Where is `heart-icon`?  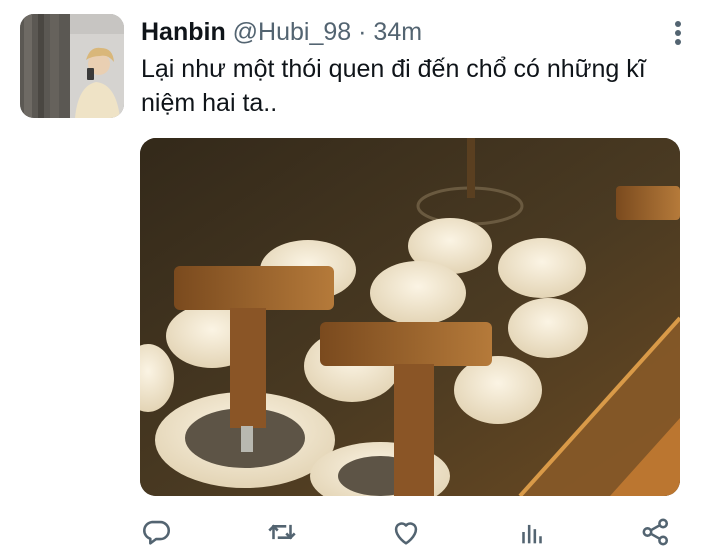 heart-icon is located at coordinates (406, 533).